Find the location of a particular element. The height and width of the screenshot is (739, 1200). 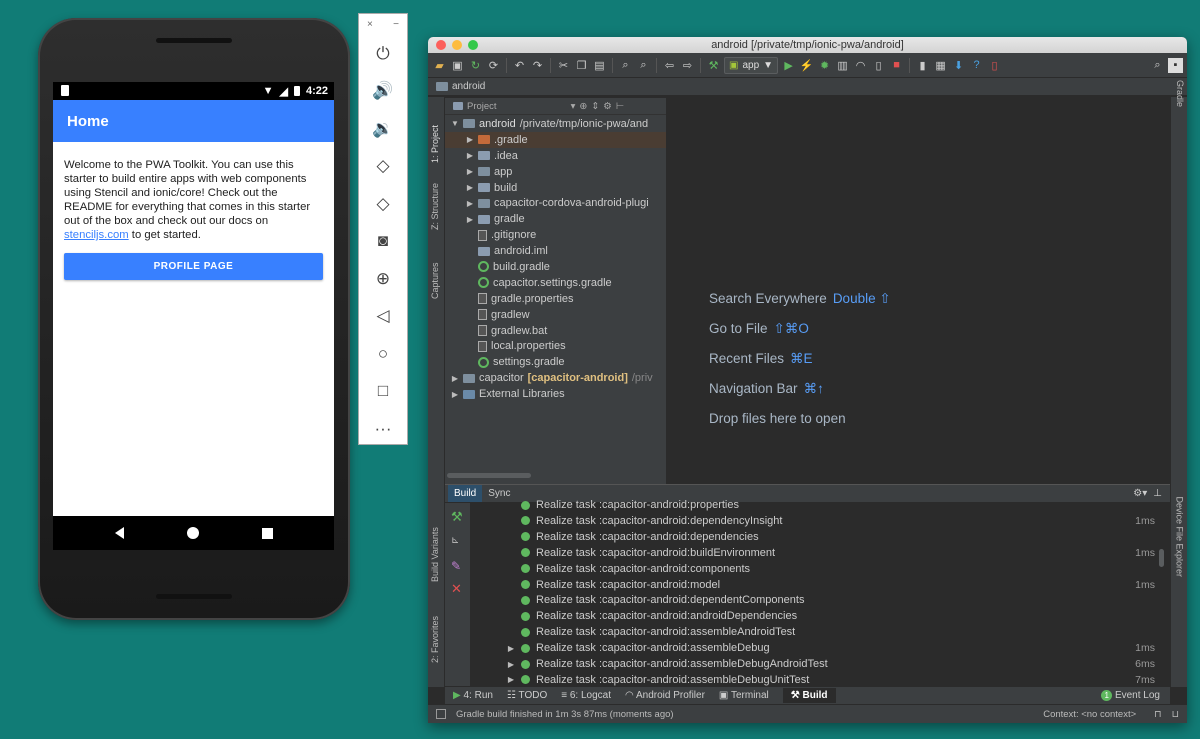

tab-gradle: Gradle is located at coordinates (1180, 93).